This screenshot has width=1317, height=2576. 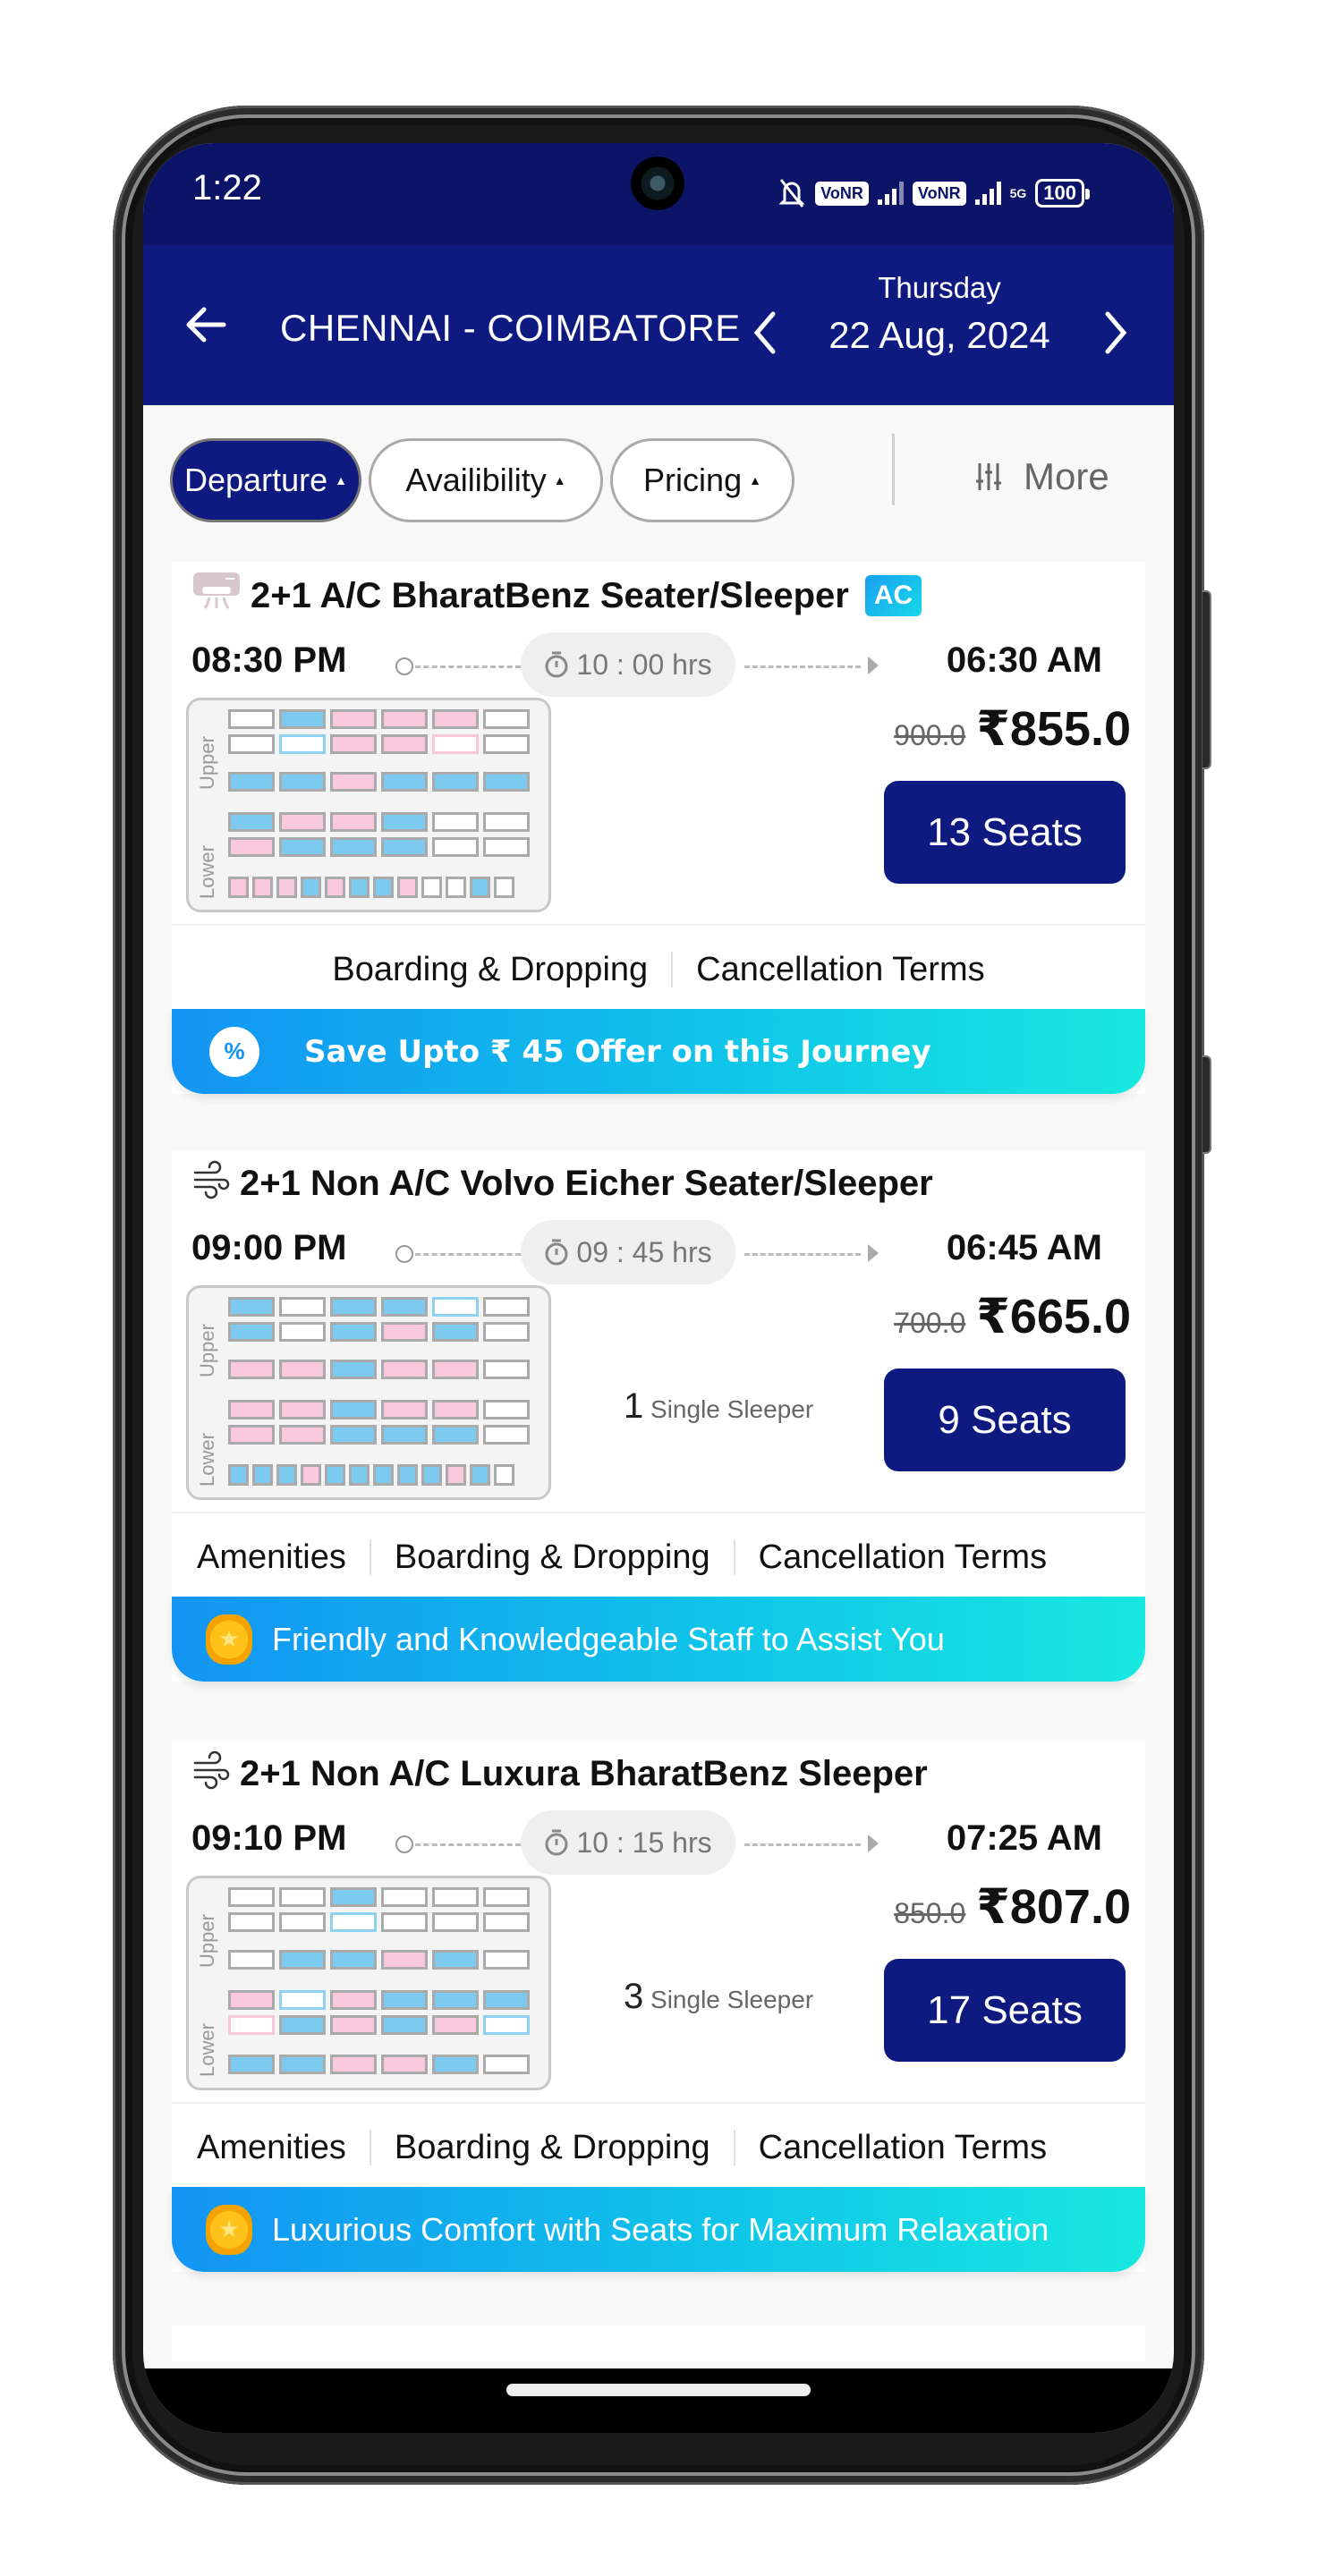 What do you see at coordinates (658, 1051) in the screenshot?
I see `promo-banner: % Save Upto ₹ 45 Offer on this Journey` at bounding box center [658, 1051].